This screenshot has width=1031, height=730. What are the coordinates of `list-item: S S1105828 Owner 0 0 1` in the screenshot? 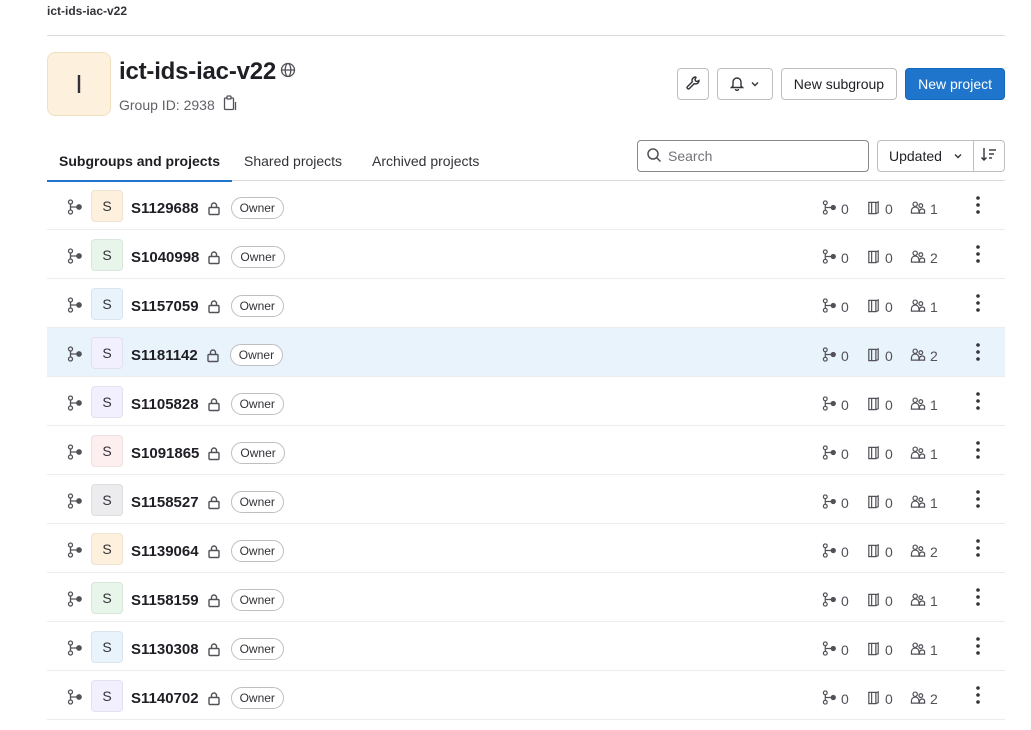 It's located at (526, 401).